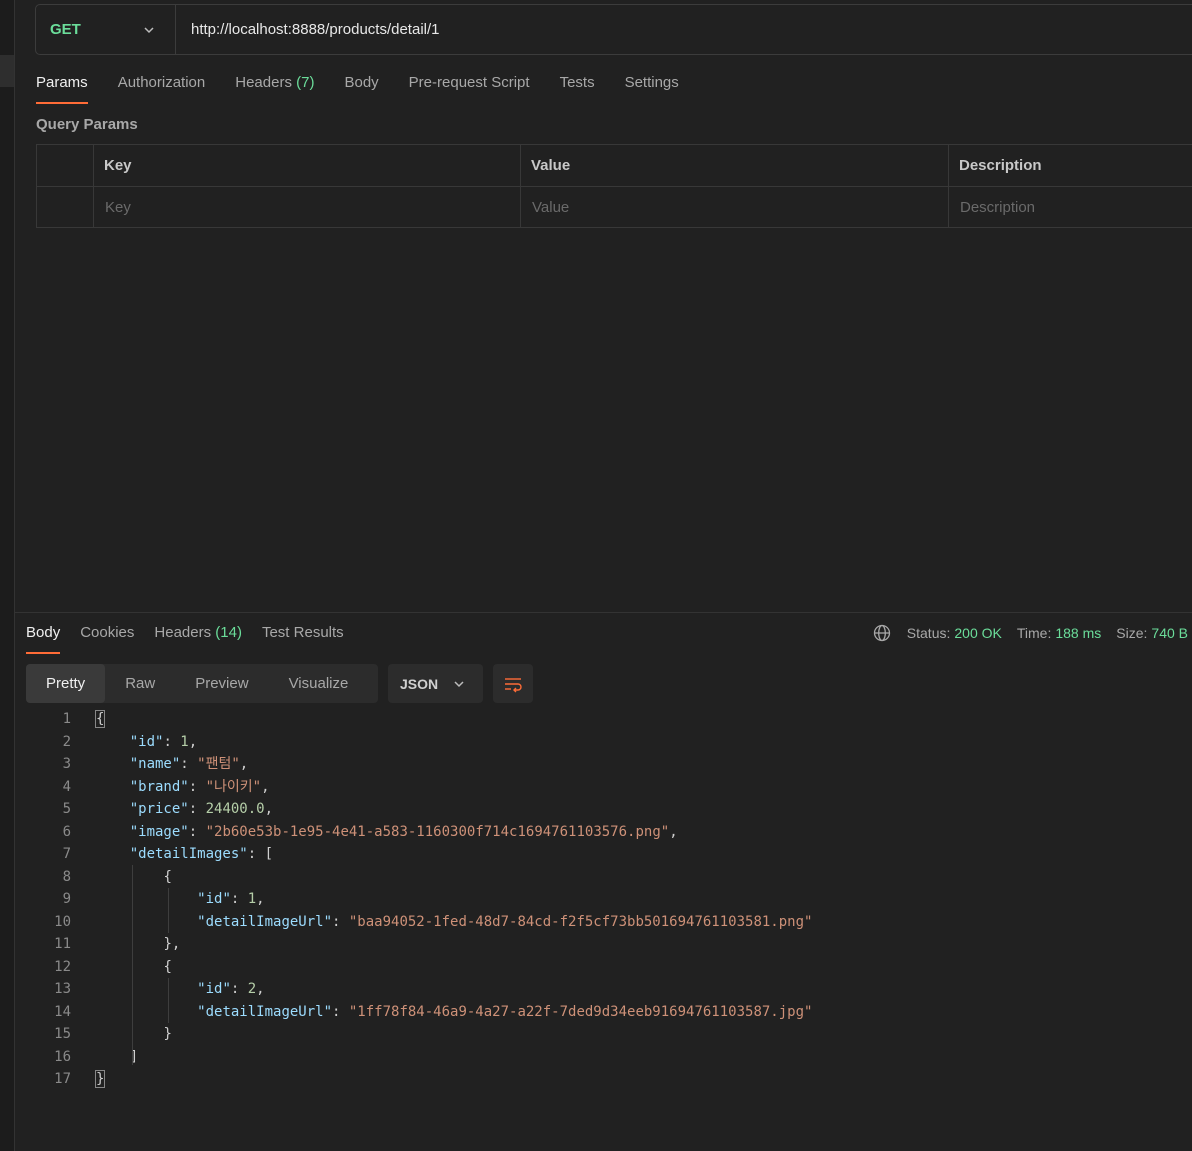 The width and height of the screenshot is (1192, 1151). What do you see at coordinates (65, 29) in the screenshot?
I see `method-label: GET` at bounding box center [65, 29].